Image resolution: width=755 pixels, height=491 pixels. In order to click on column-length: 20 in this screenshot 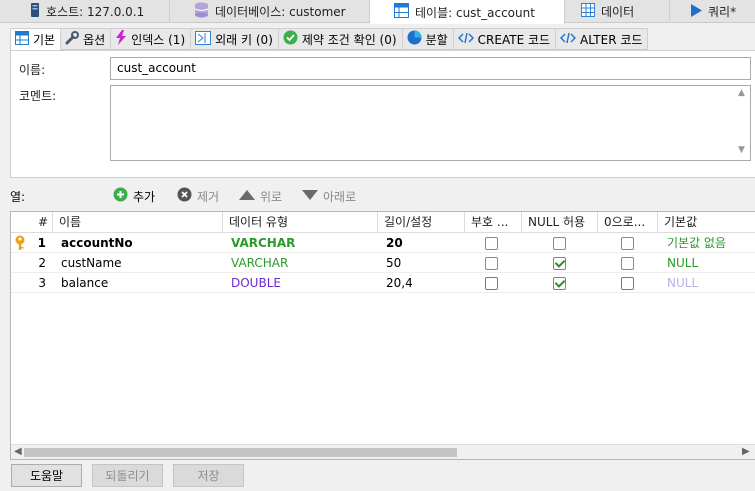, I will do `click(423, 243)`.